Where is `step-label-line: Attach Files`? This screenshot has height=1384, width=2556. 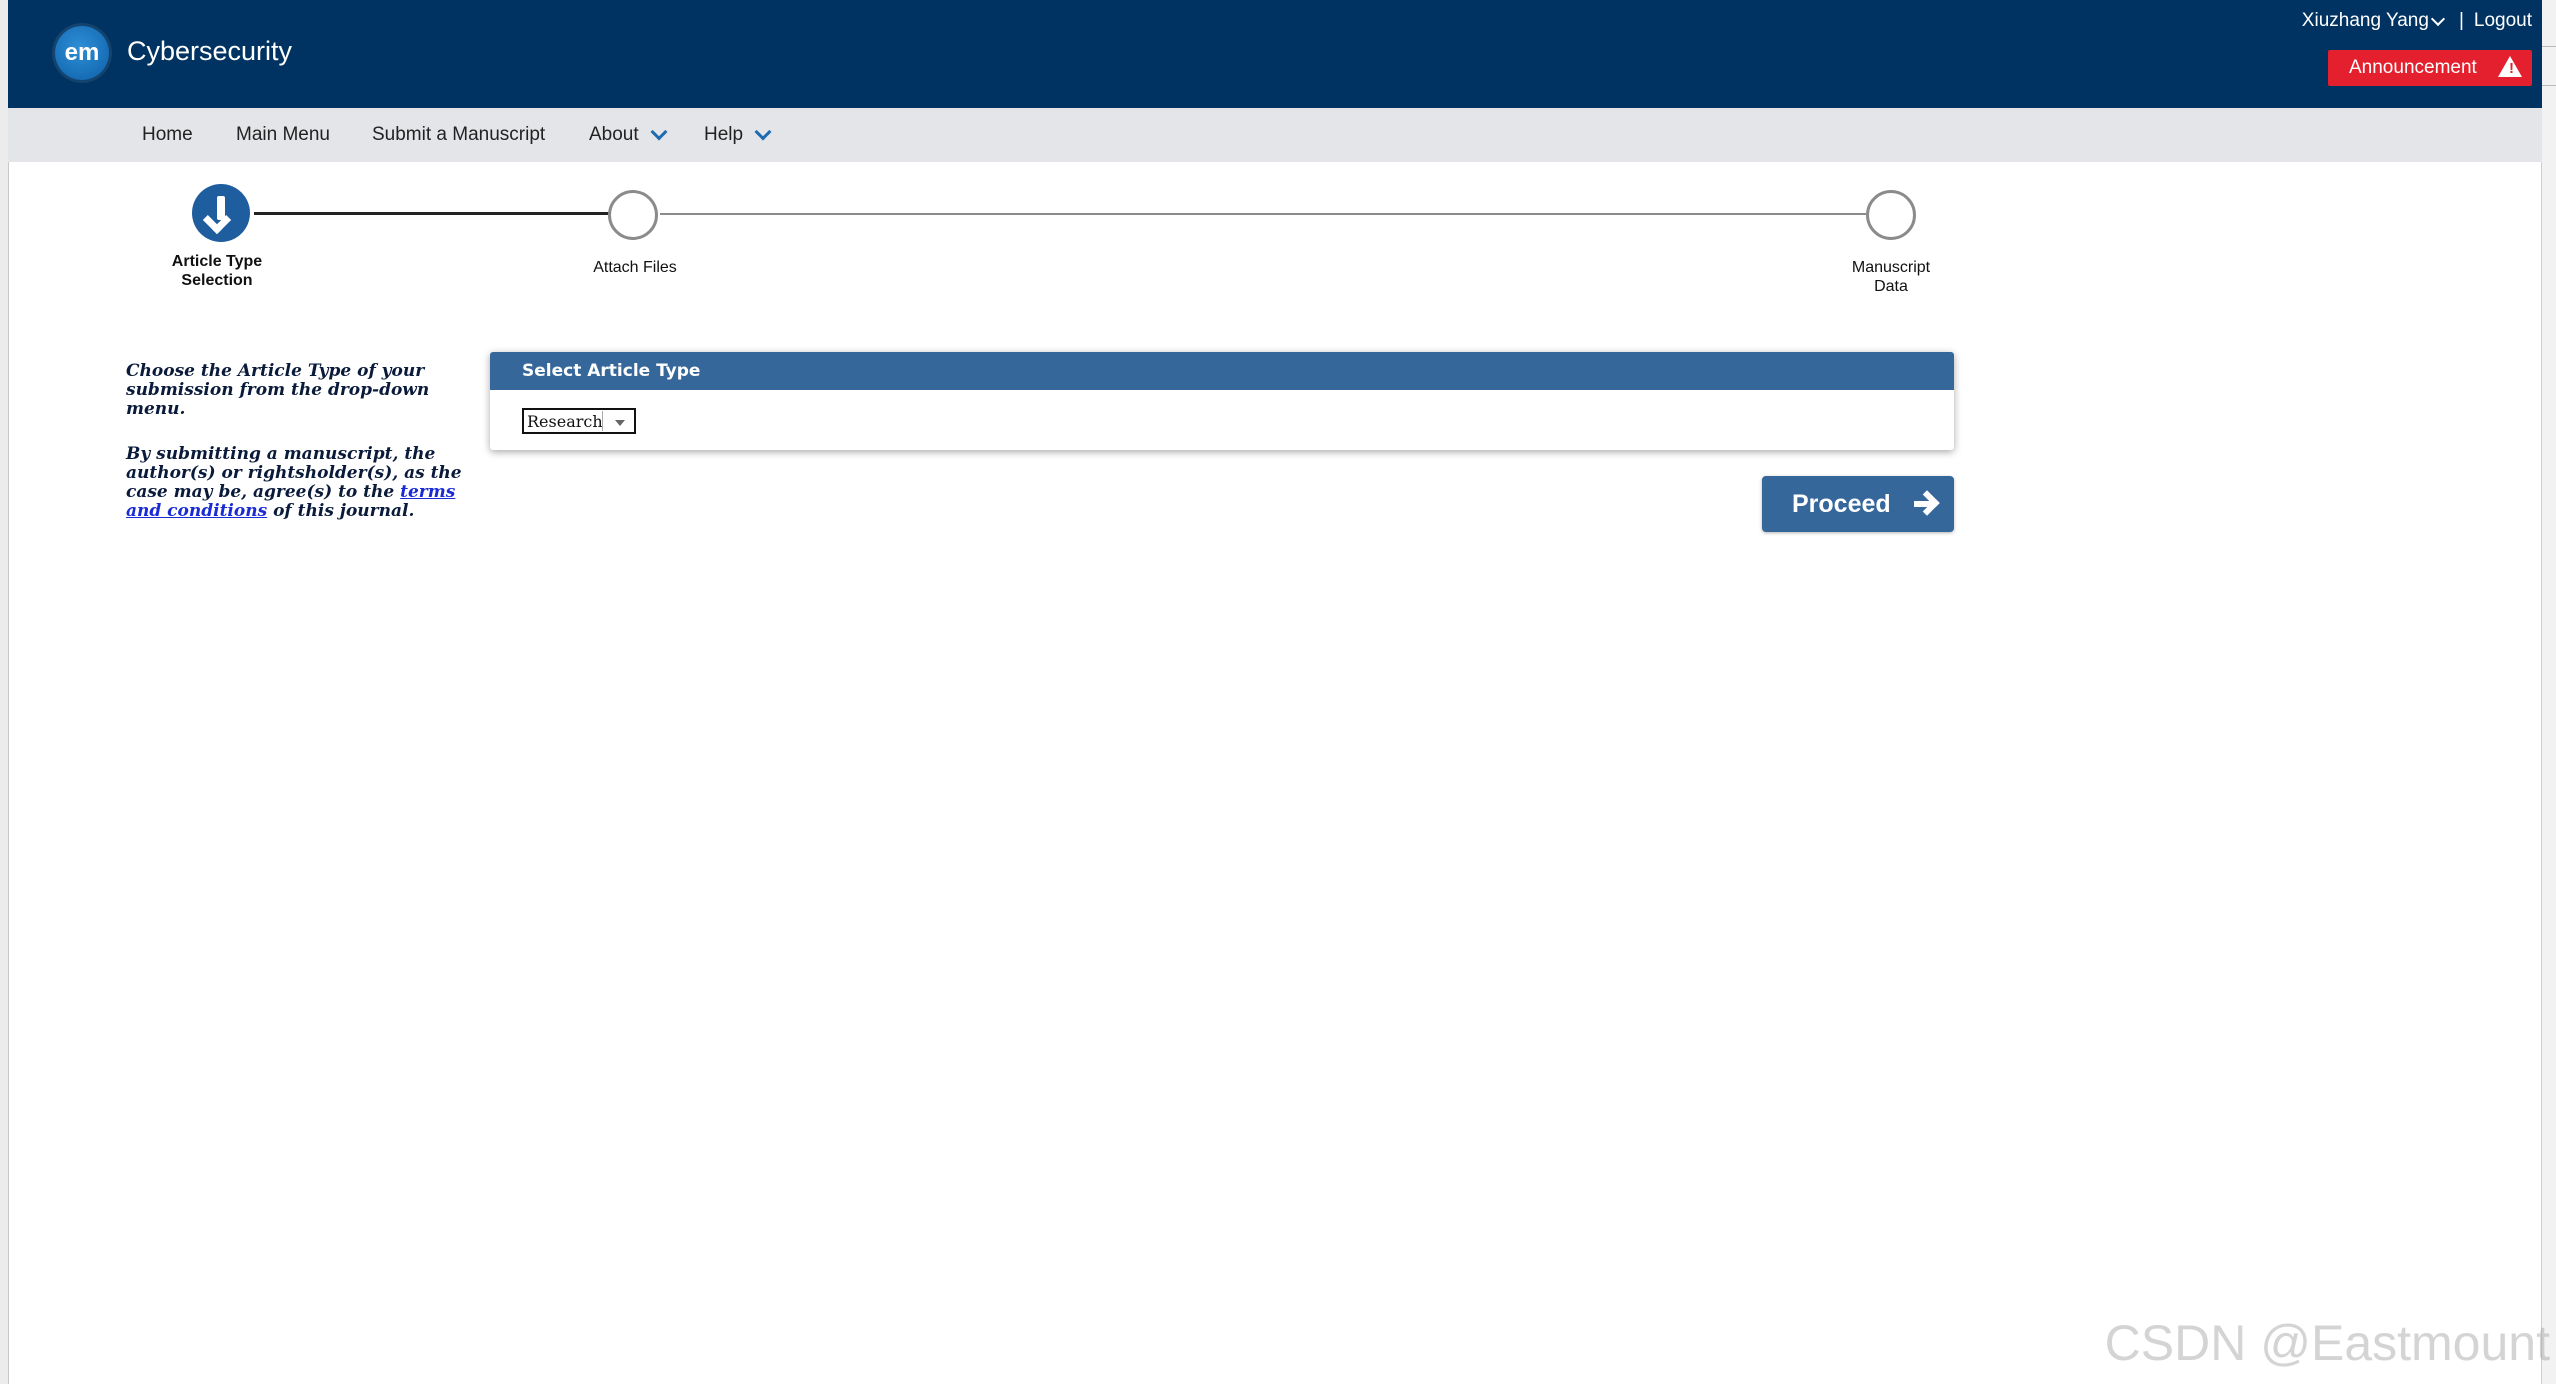 step-label-line: Attach Files is located at coordinates (635, 267).